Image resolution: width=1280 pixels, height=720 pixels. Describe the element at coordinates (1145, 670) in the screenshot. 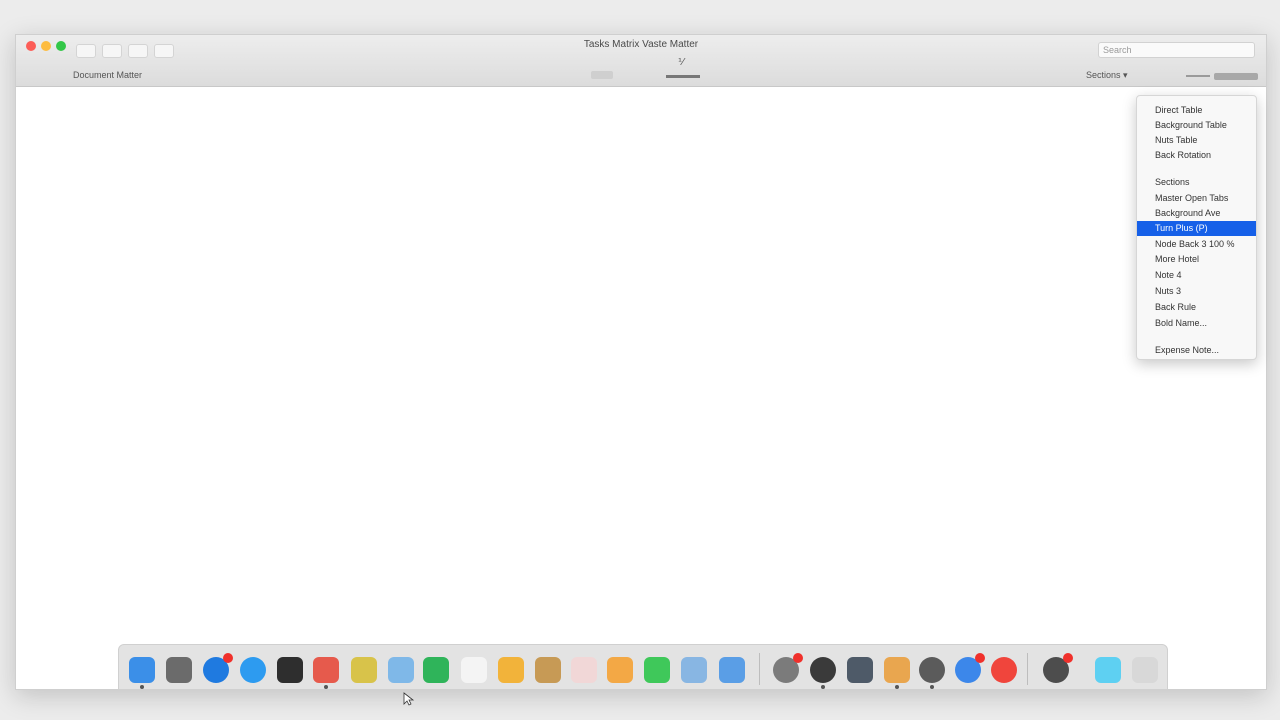

I see `trash-icon` at that location.